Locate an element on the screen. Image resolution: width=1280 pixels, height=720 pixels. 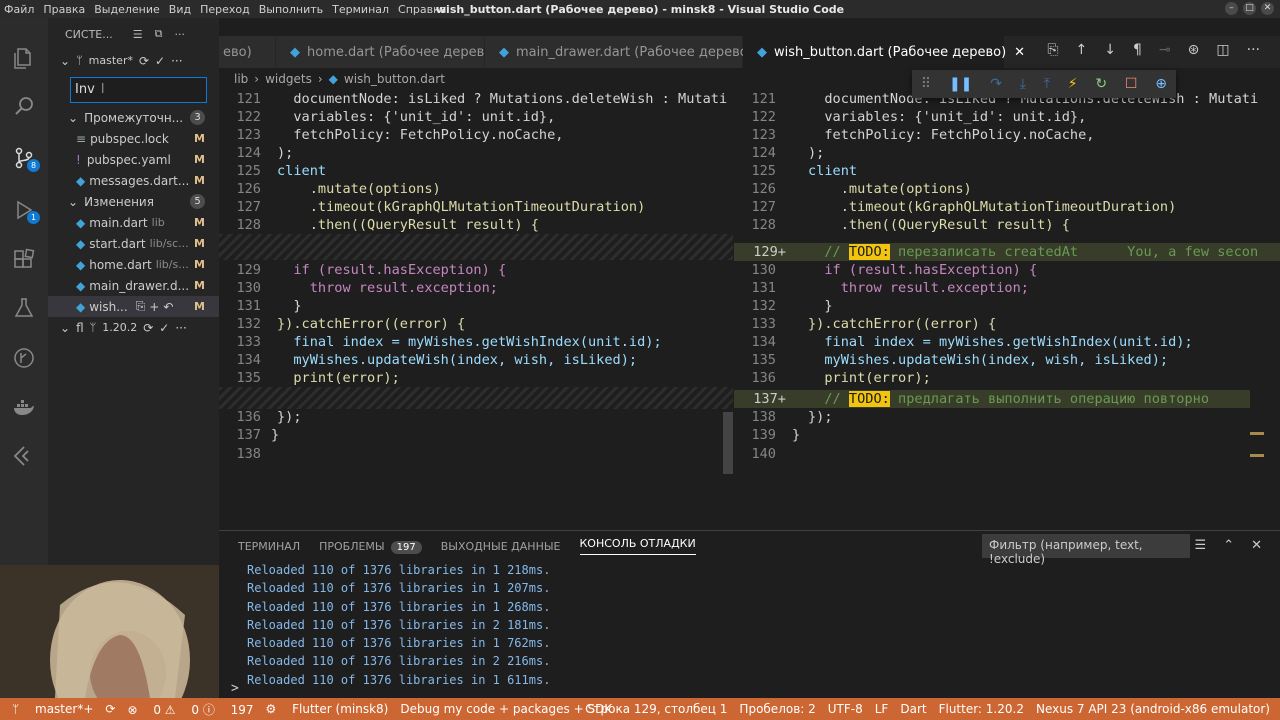
pause-icon: ❚❚ is located at coordinates (960, 84).